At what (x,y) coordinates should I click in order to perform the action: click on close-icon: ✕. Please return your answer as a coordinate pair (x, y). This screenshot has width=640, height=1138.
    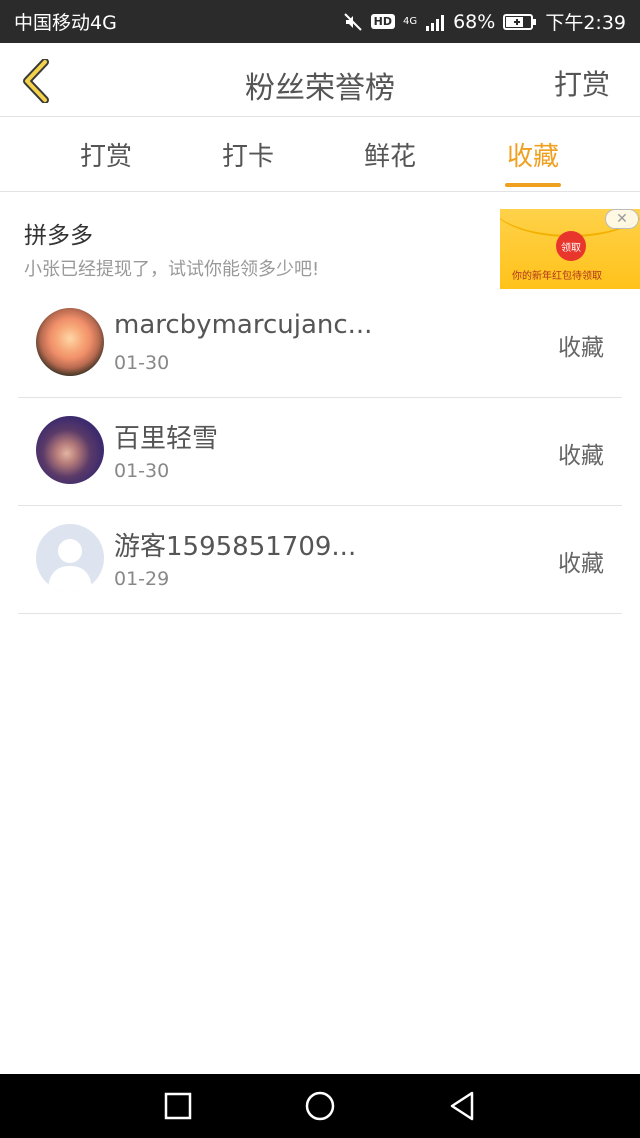
    Looking at the image, I should click on (622, 219).